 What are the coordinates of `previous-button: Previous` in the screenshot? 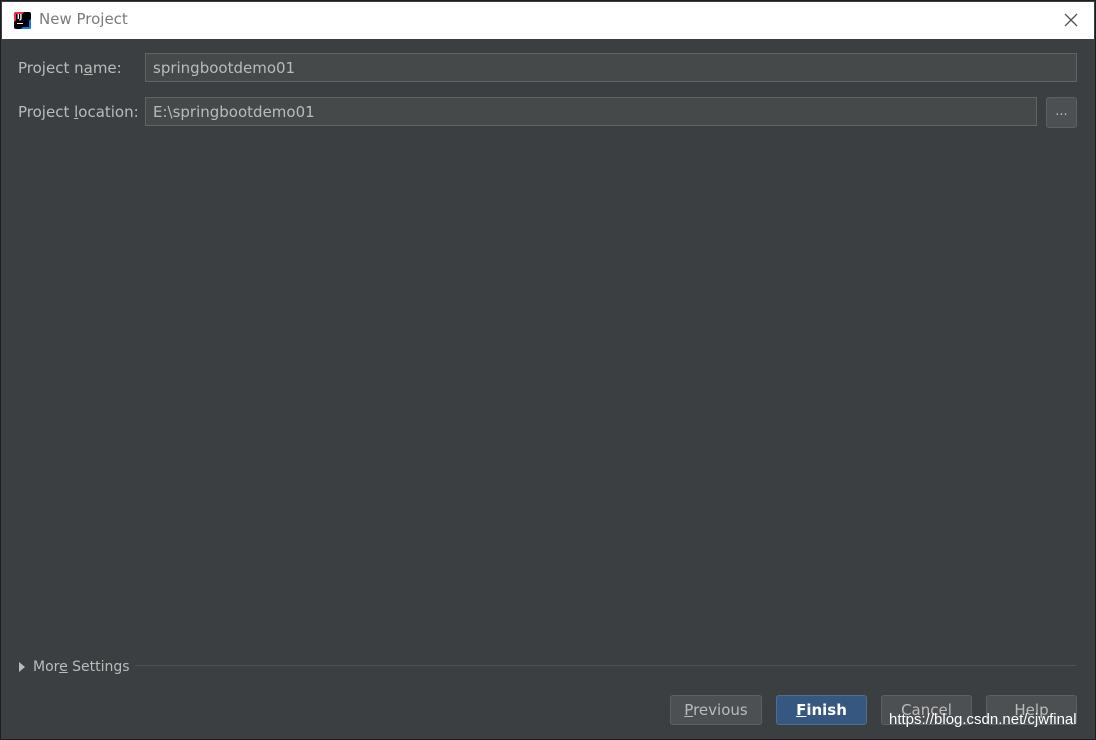 It's located at (716, 710).